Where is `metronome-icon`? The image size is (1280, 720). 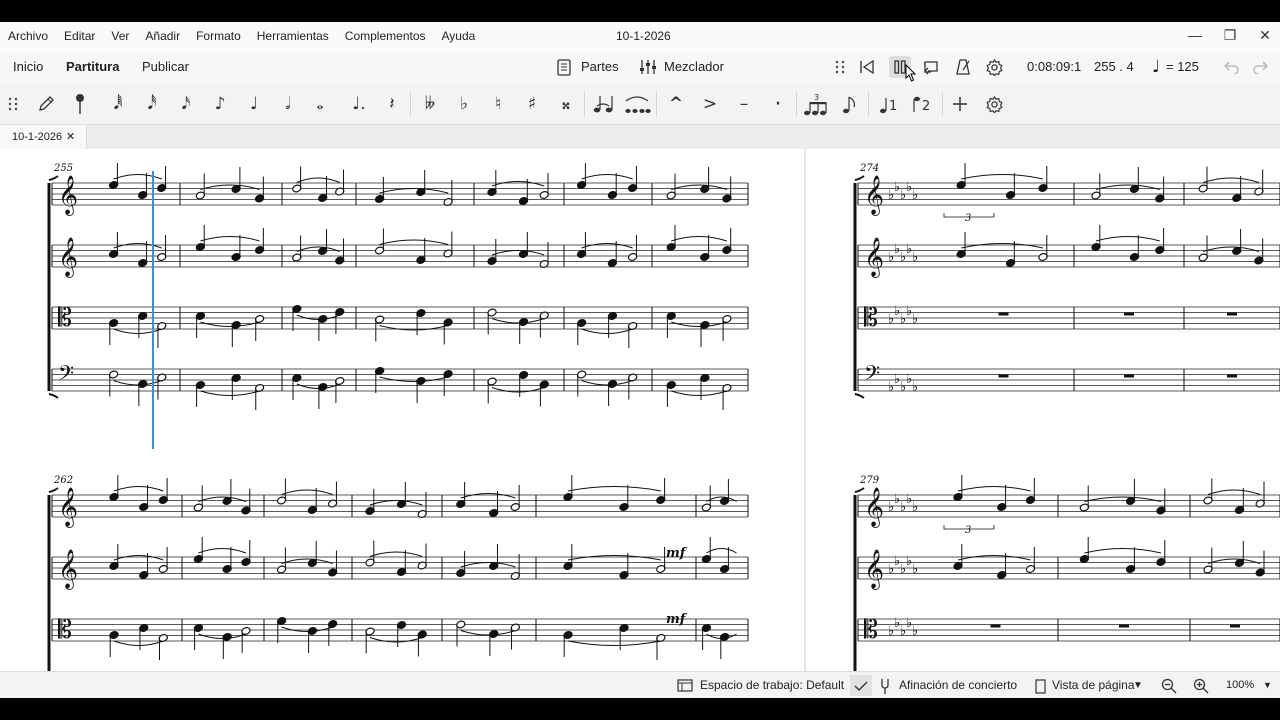
metronome-icon is located at coordinates (963, 67).